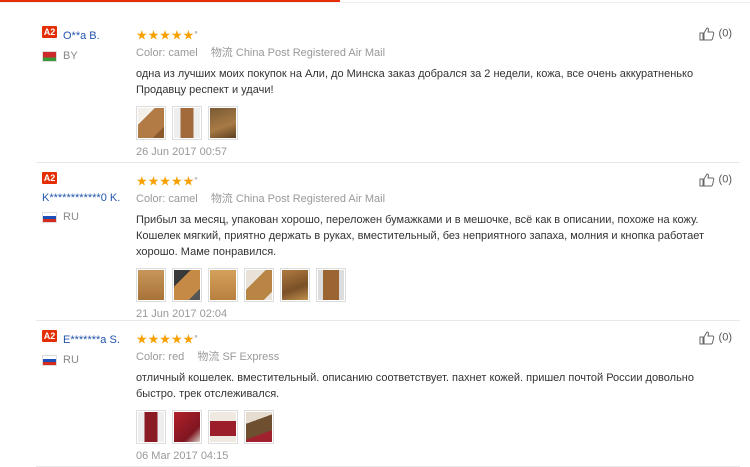 This screenshot has height=467, width=750. I want to click on shipping-value: SF Express, so click(251, 357).